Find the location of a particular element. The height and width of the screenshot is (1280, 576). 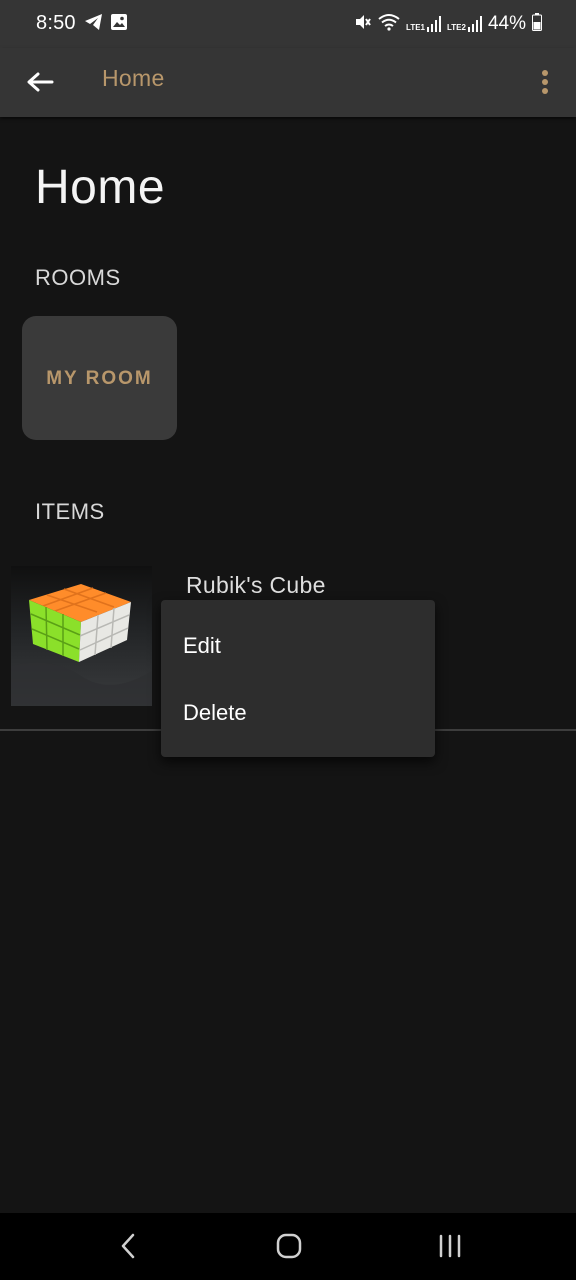

item-name: Rubik's Cube is located at coordinates (256, 585).